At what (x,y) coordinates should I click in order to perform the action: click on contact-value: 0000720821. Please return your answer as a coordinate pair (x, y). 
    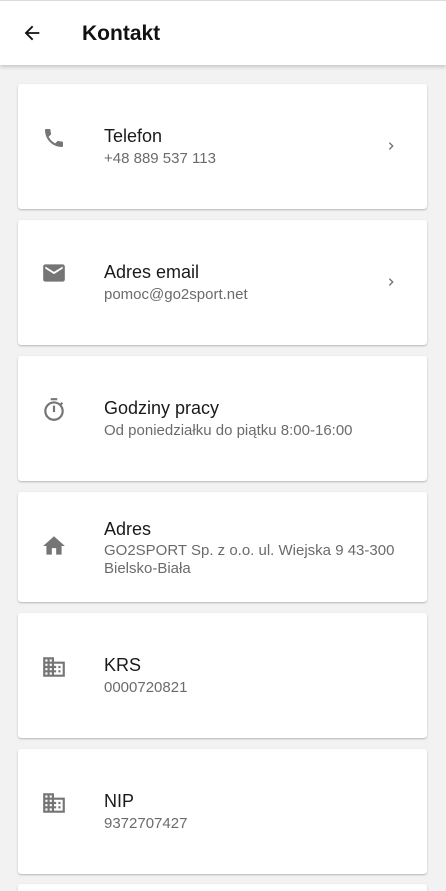
    Looking at the image, I should click on (146, 687).